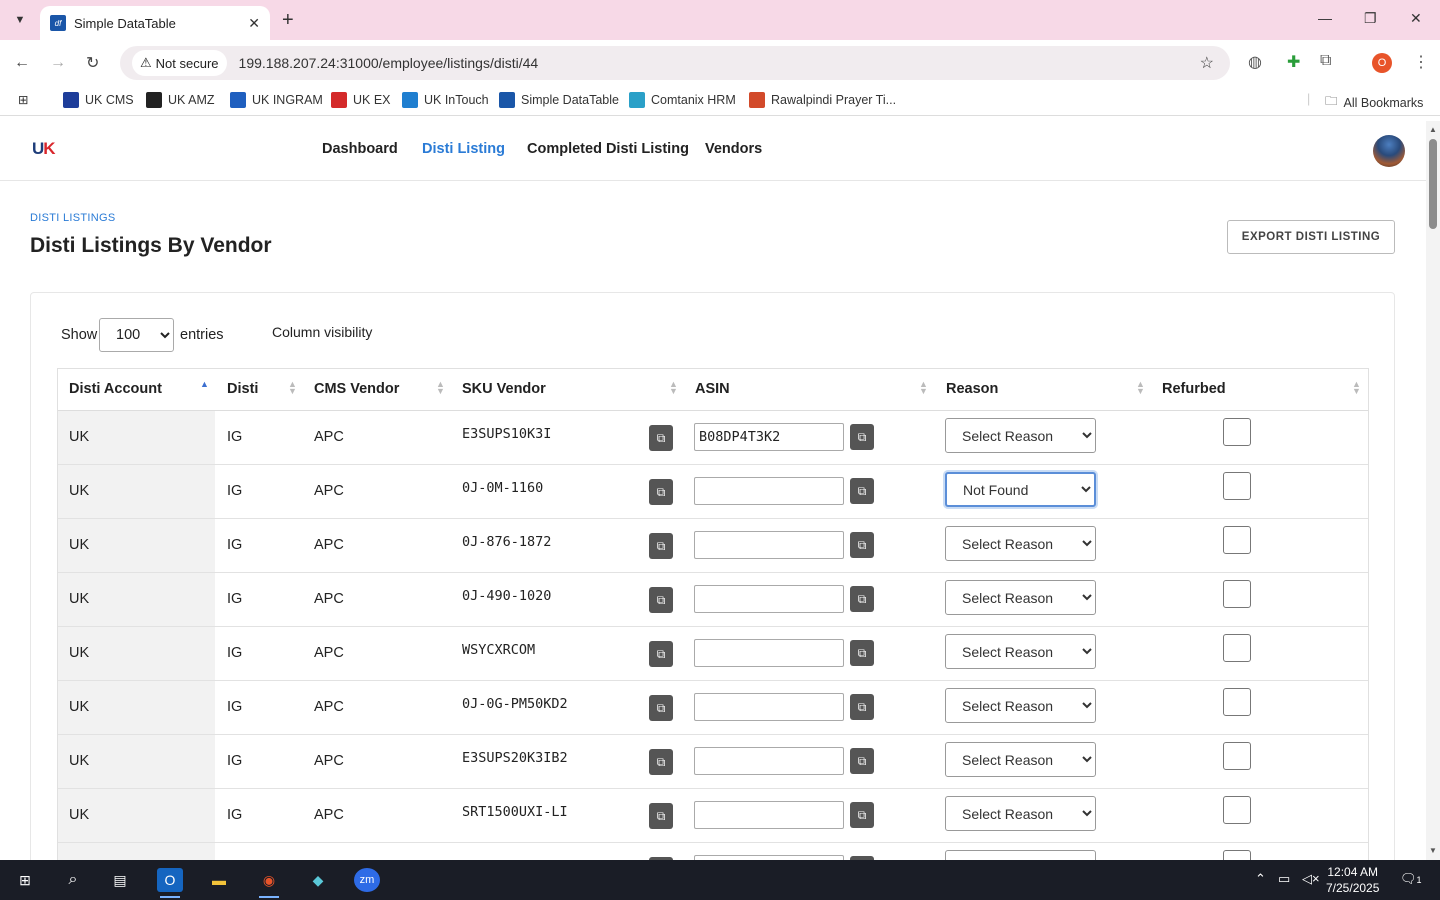 The height and width of the screenshot is (900, 1440). What do you see at coordinates (1284, 879) in the screenshot?
I see `network-icon: ▭` at bounding box center [1284, 879].